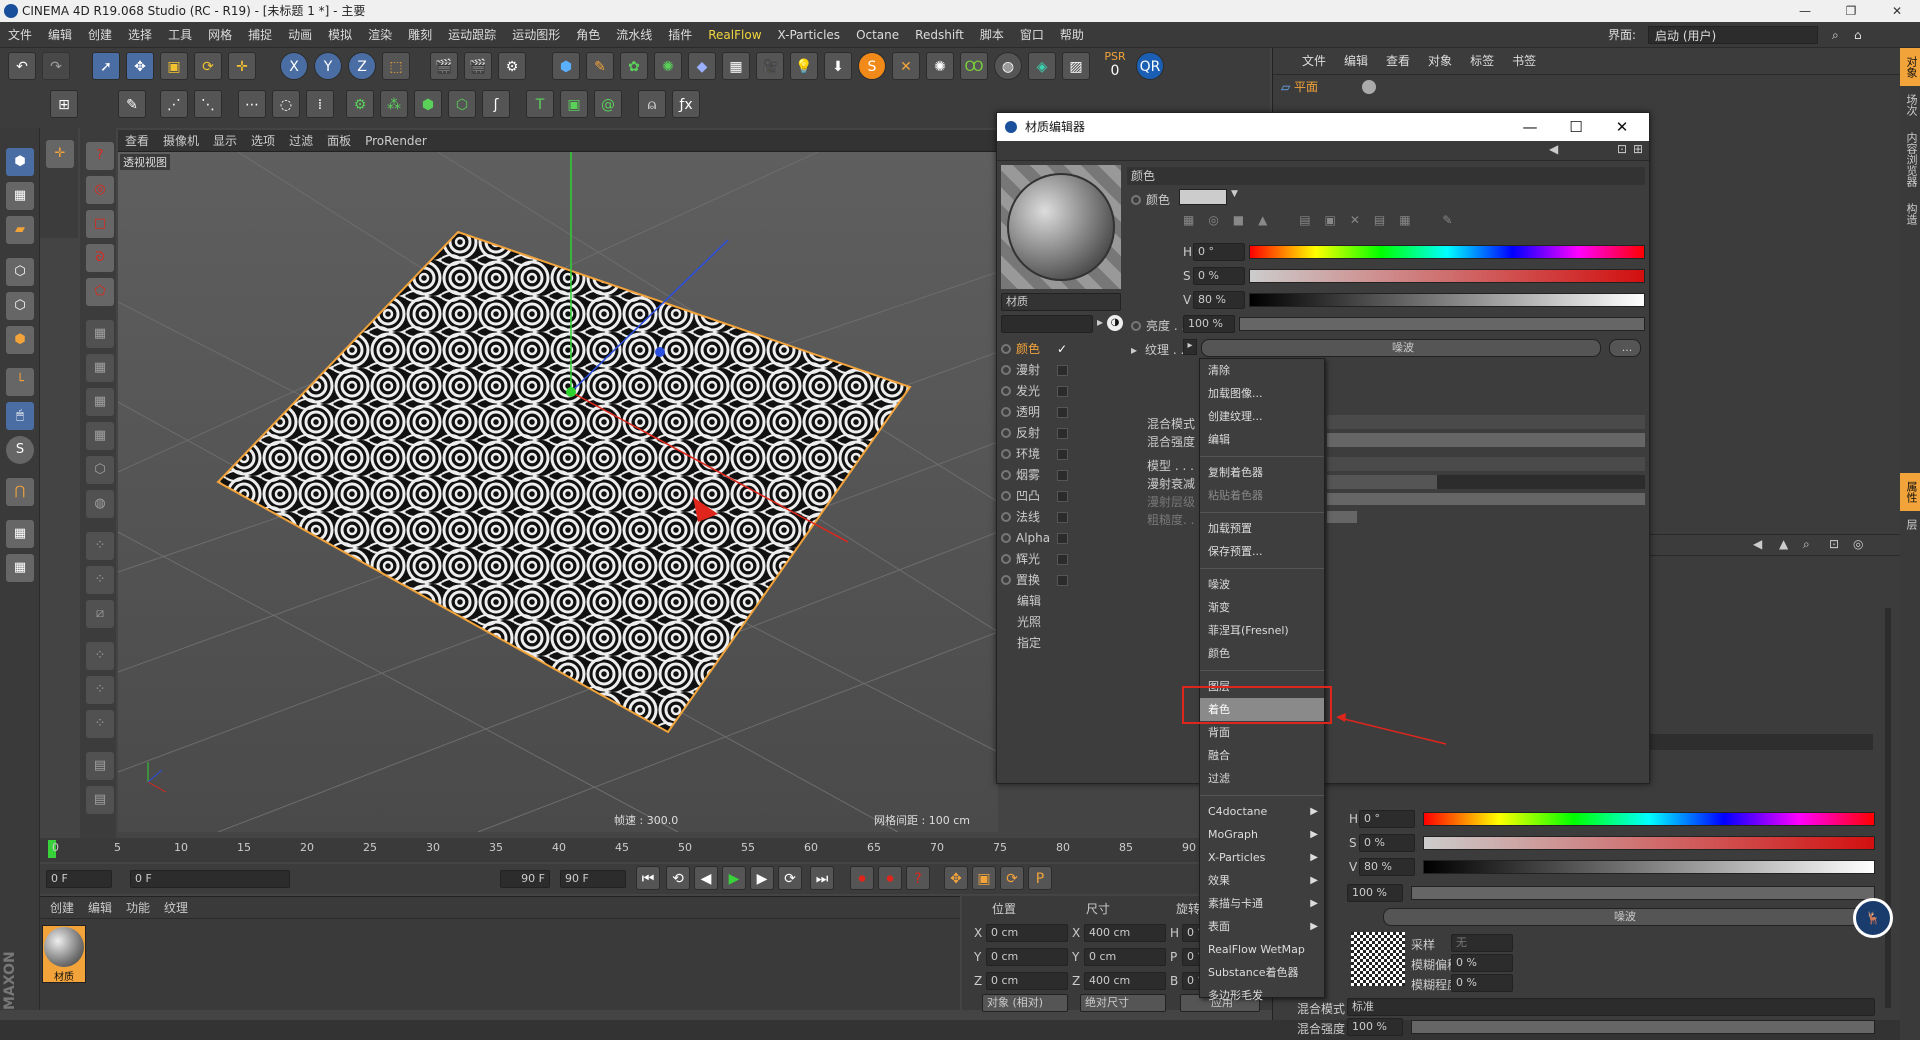 This screenshot has height=1040, width=1920. What do you see at coordinates (1368, 87) in the screenshot?
I see `material-tag-icon` at bounding box center [1368, 87].